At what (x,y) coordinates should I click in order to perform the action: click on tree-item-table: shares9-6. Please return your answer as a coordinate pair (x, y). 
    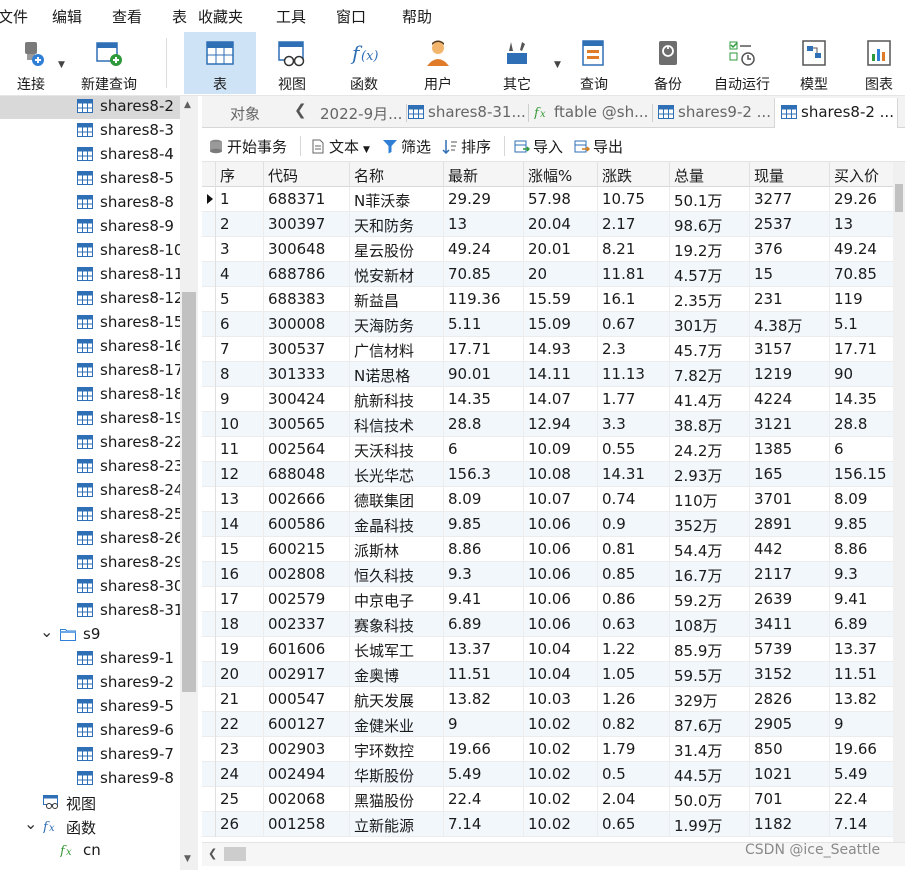
    Looking at the image, I should click on (90, 731).